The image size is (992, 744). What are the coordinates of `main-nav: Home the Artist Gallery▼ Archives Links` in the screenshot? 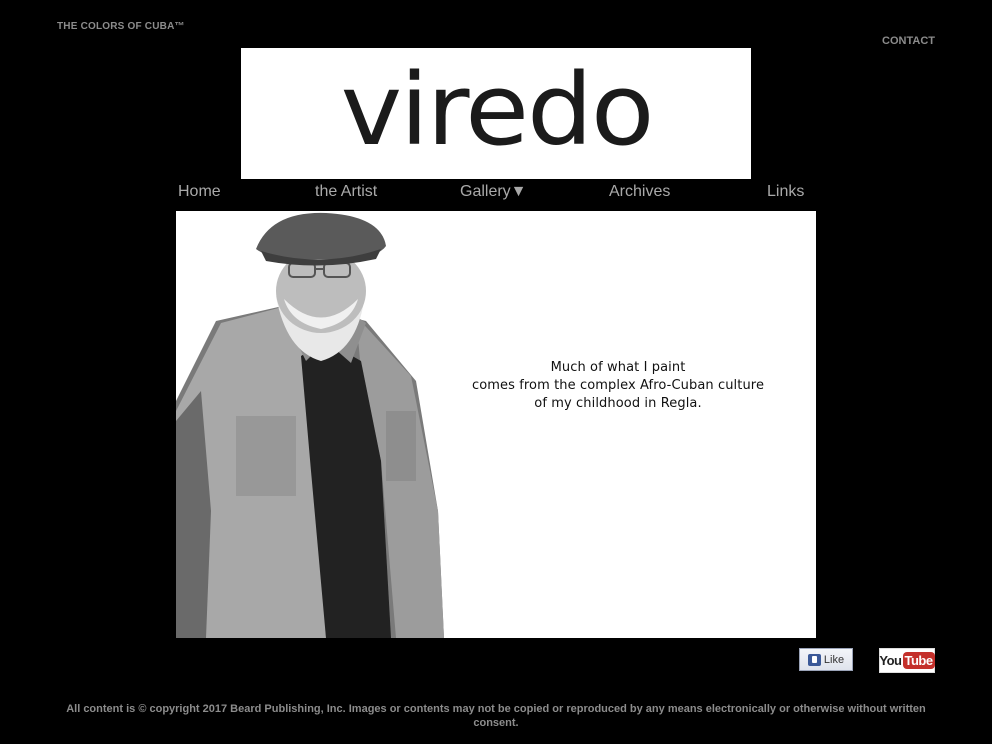 It's located at (496, 194).